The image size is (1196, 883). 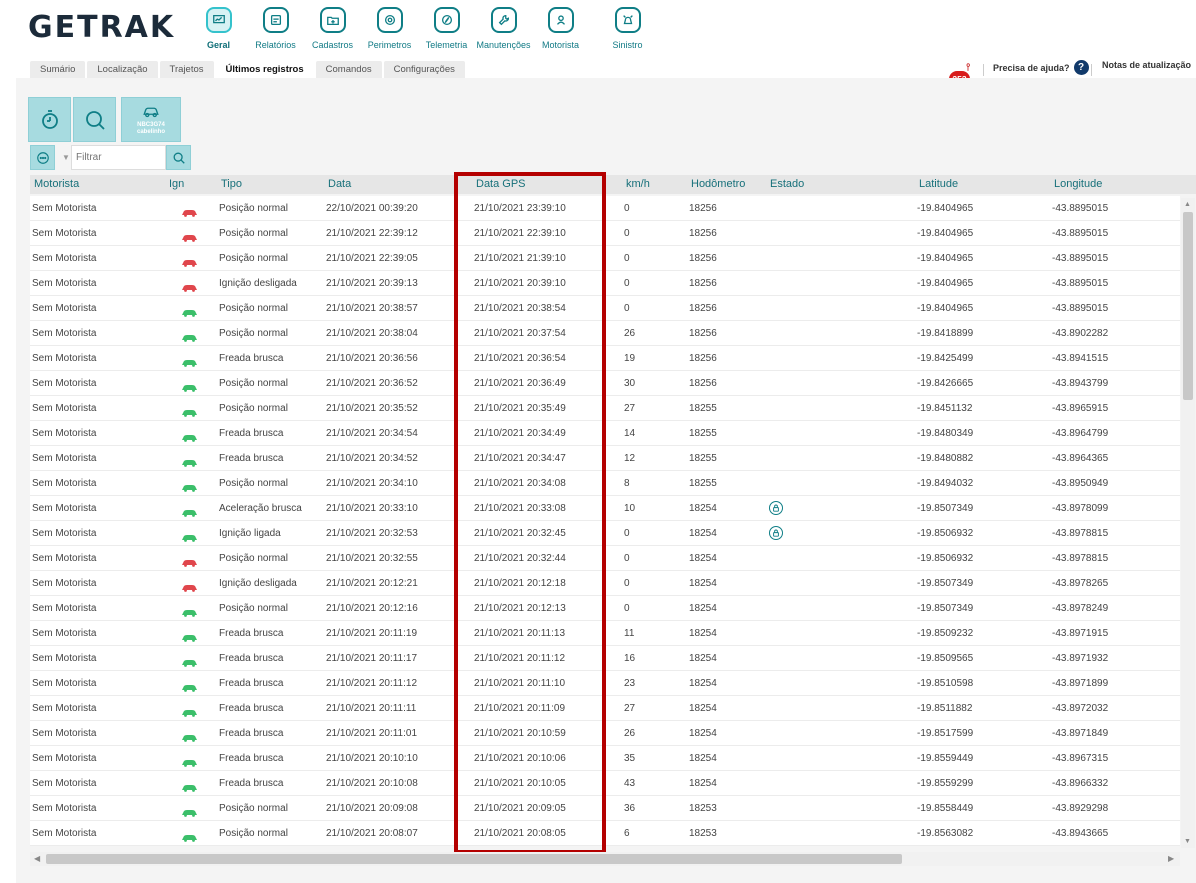 What do you see at coordinates (332, 27) in the screenshot?
I see `nav-cadastros: Cadastros` at bounding box center [332, 27].